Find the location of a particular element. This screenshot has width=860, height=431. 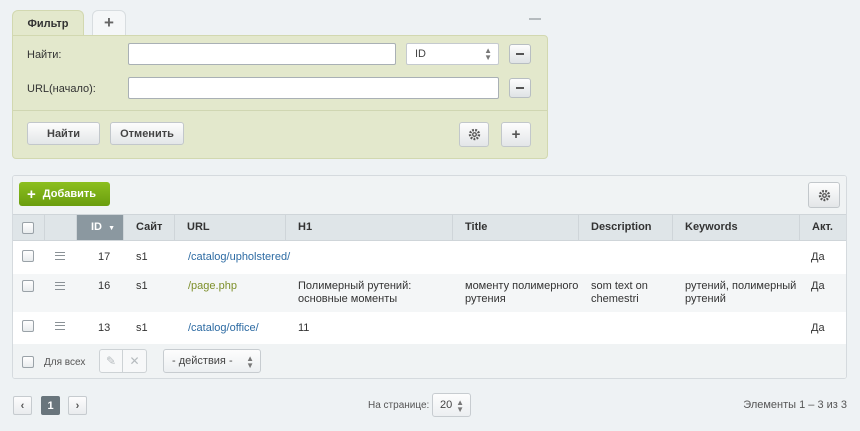

column-header-active: Акт. is located at coordinates (823, 227).